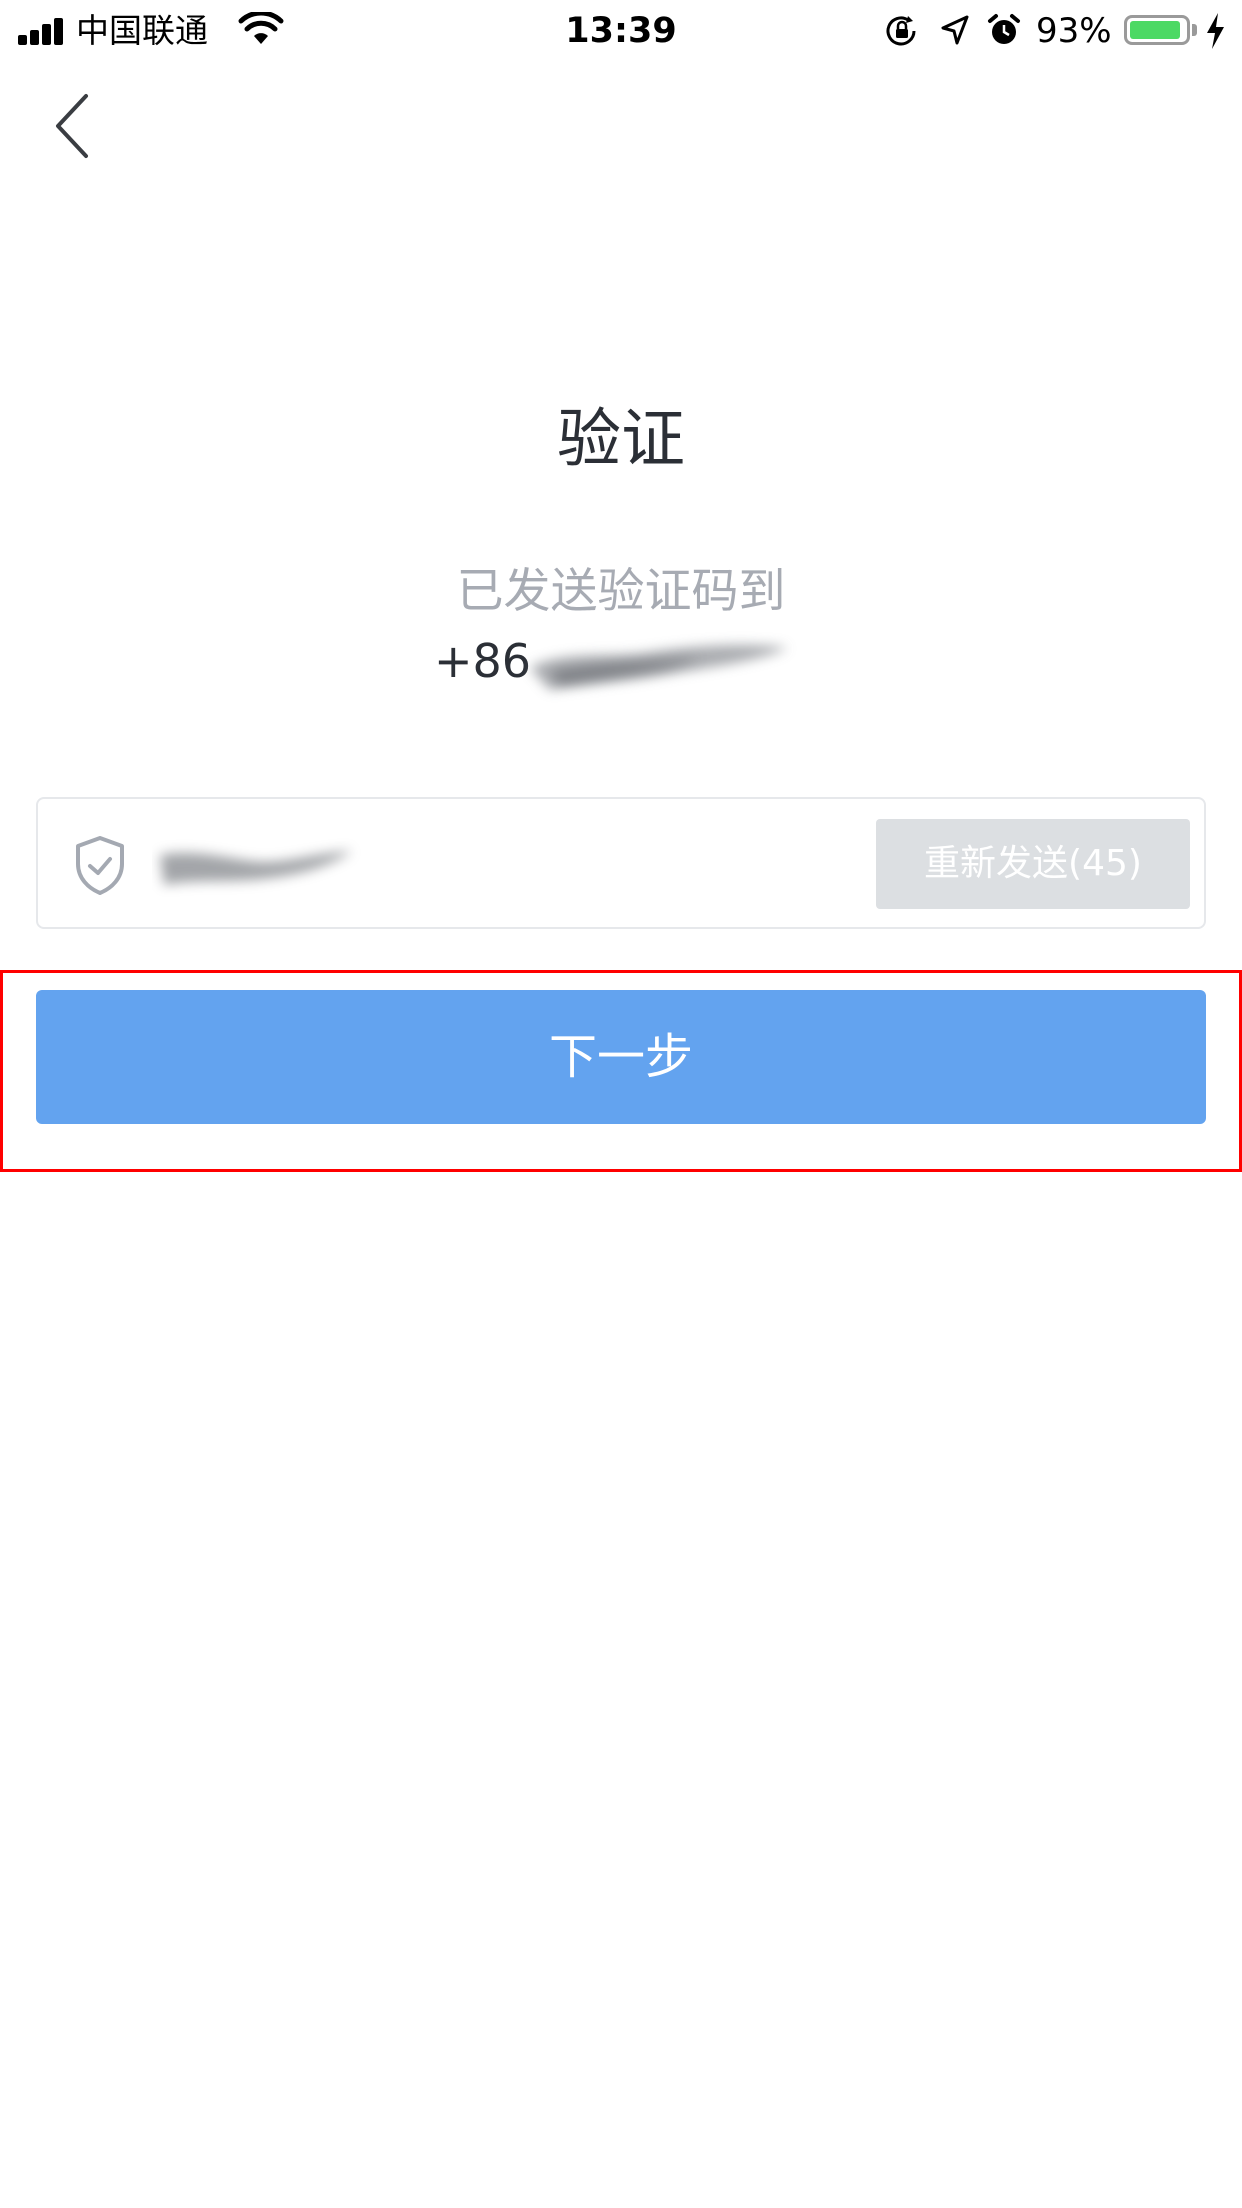 Image resolution: width=1242 pixels, height=2208 pixels. Describe the element at coordinates (256, 868) in the screenshot. I see `verification-code-redacted` at that location.